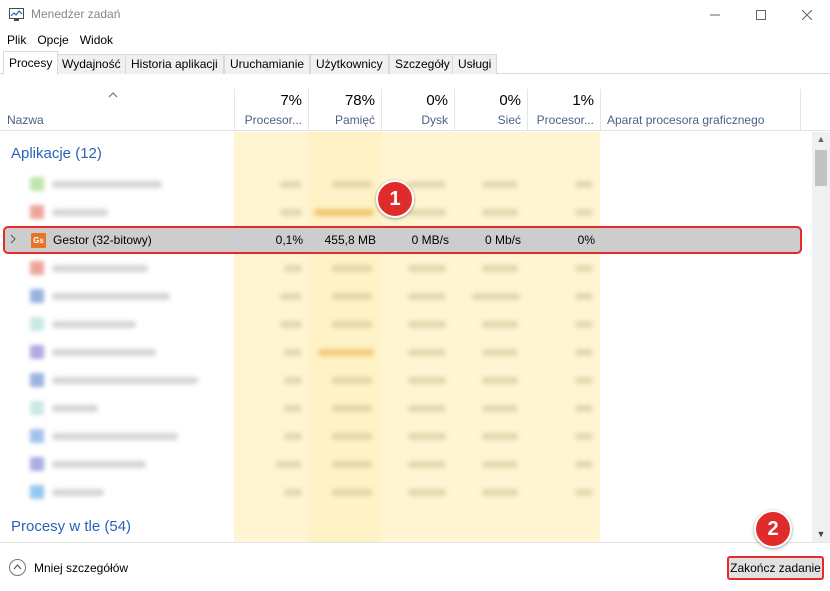 The image size is (830, 591). What do you see at coordinates (349, 64) in the screenshot?
I see `tab-users: Użytkownicy` at bounding box center [349, 64].